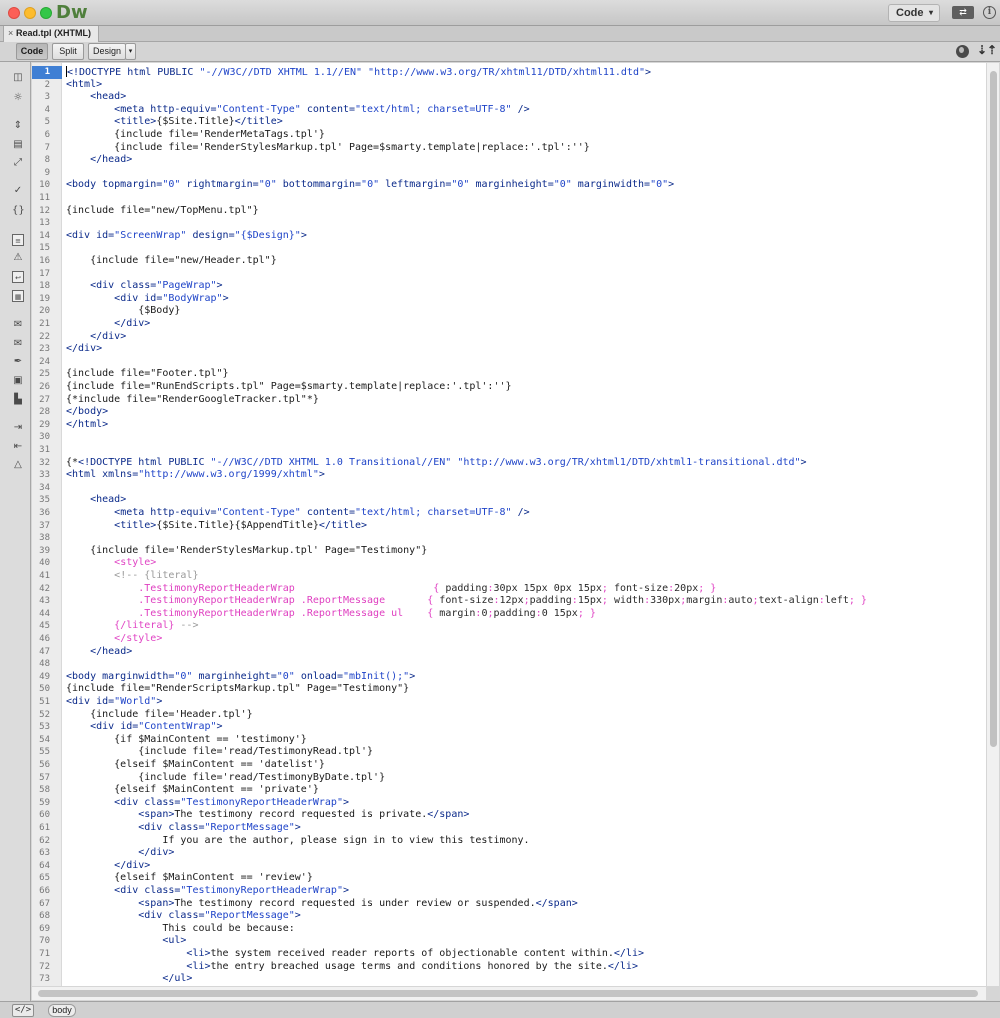  What do you see at coordinates (509, 349) in the screenshot?
I see `code-line: 23 </div>` at bounding box center [509, 349].